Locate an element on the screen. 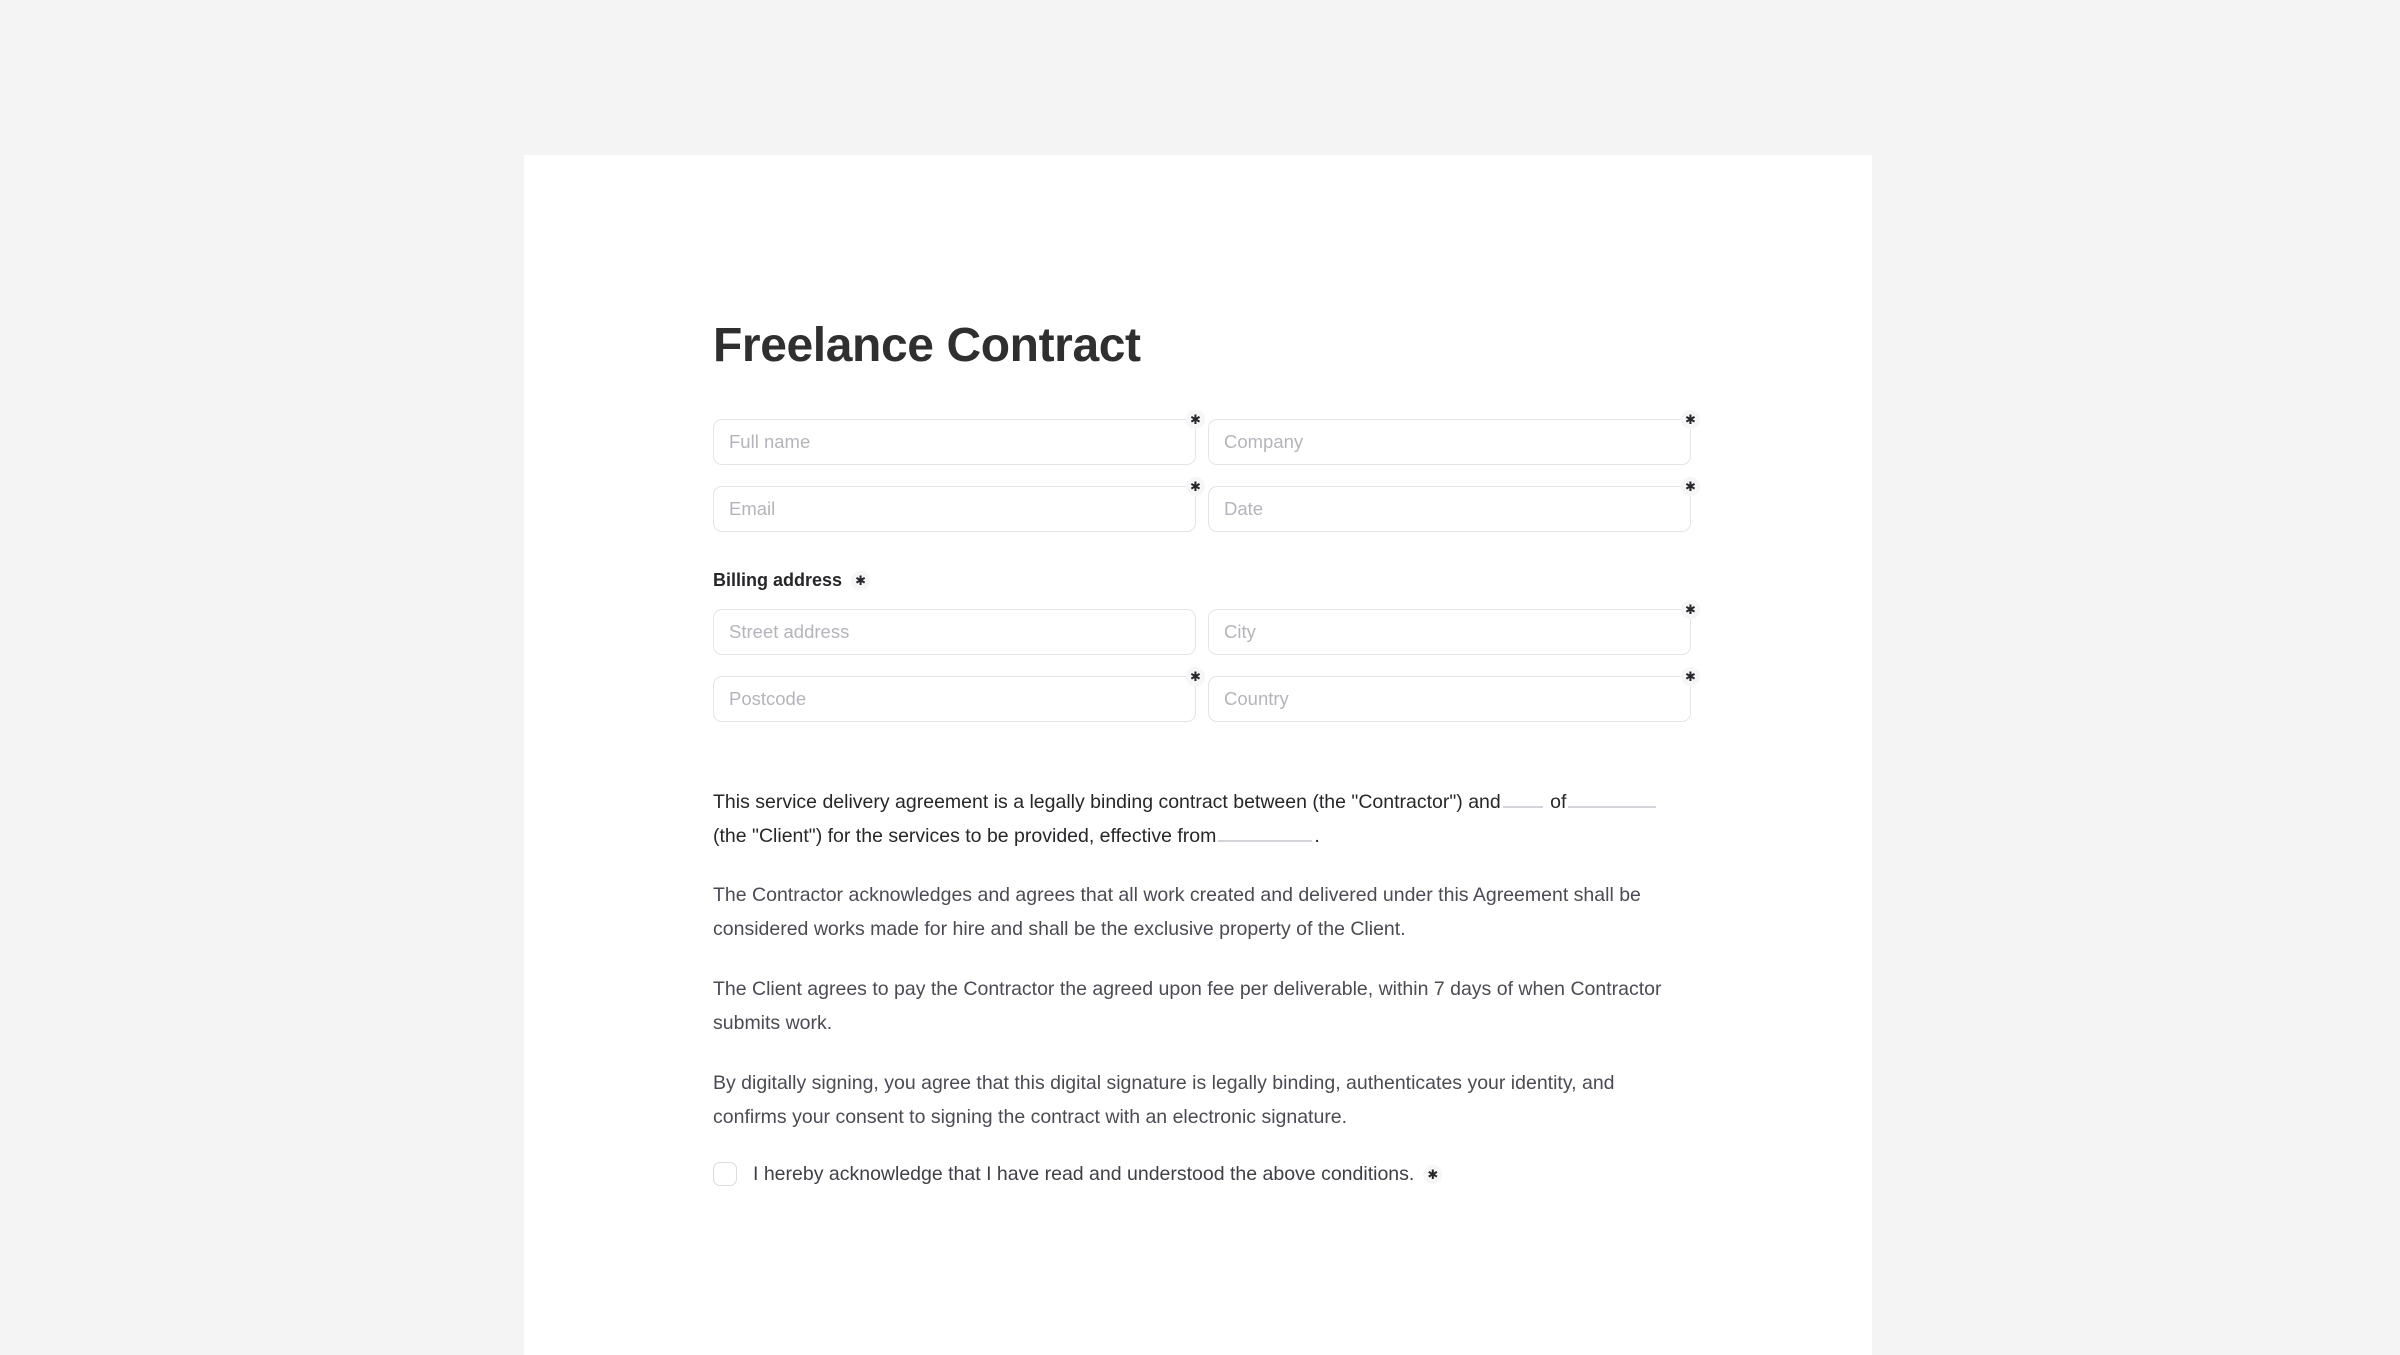  city-input is located at coordinates (1449, 631).